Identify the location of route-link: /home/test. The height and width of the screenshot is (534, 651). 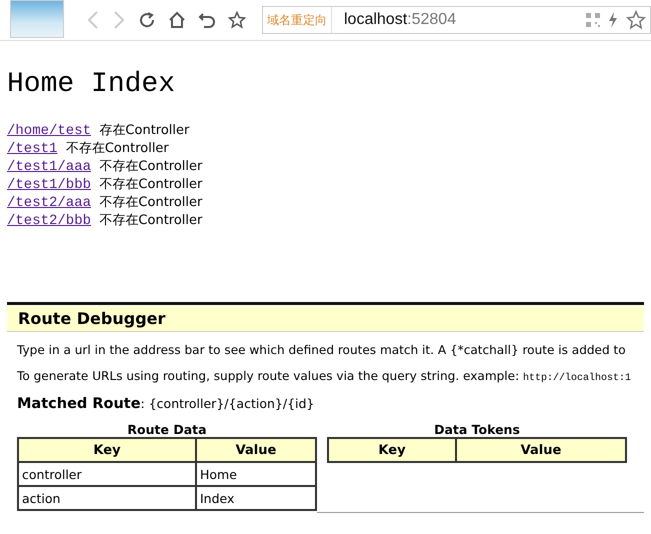
(49, 131).